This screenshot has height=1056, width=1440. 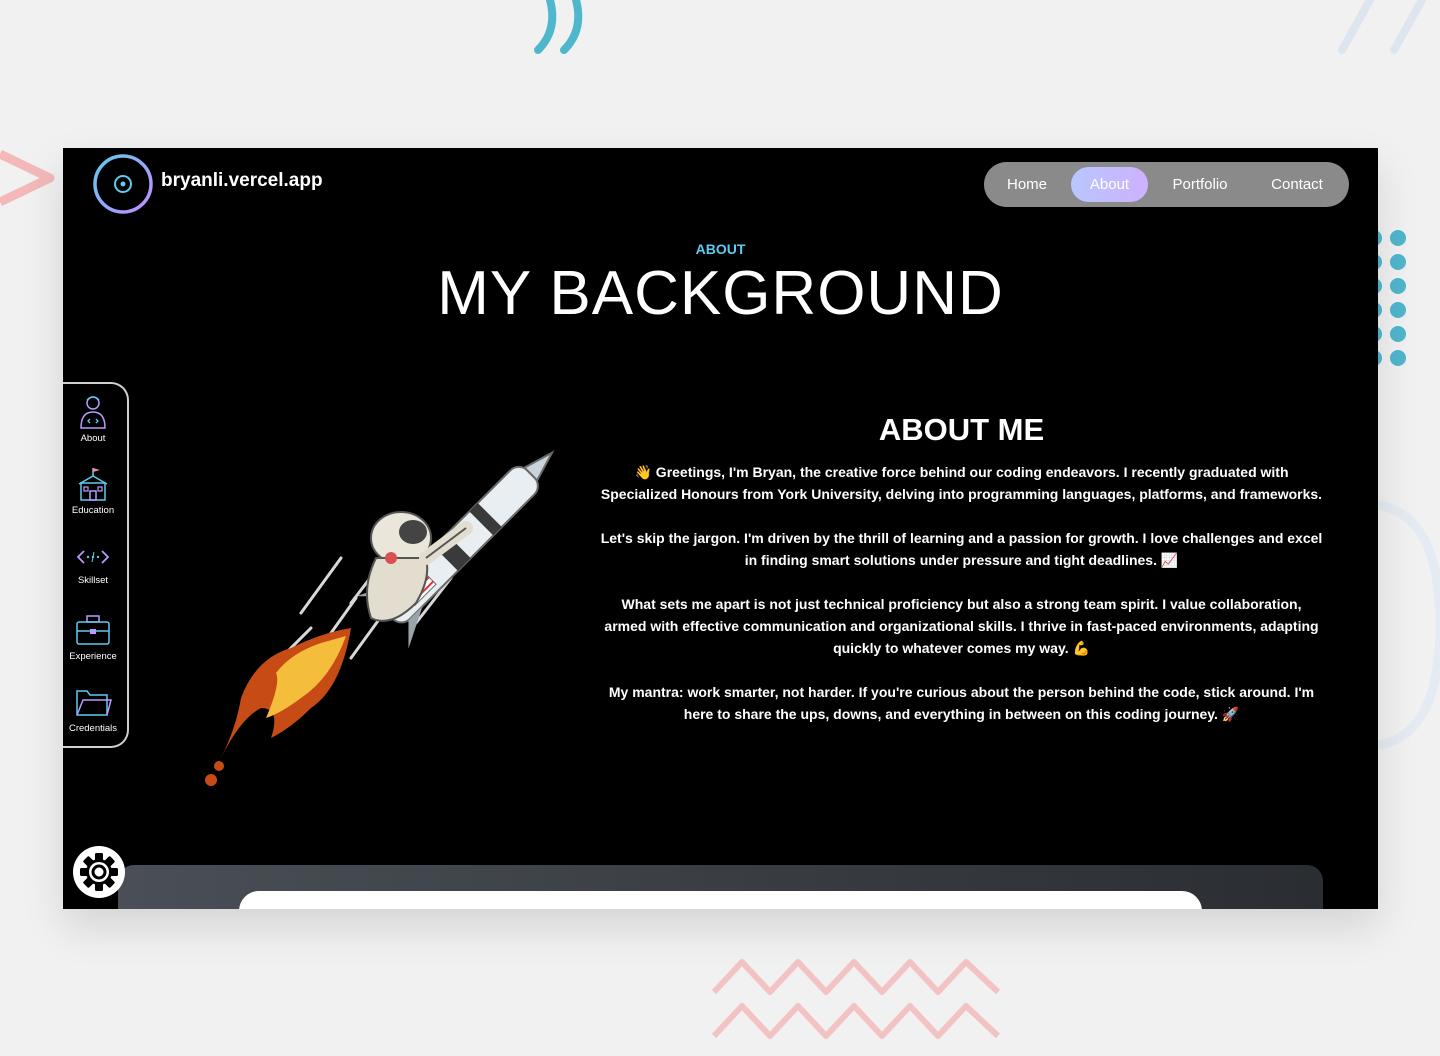 I want to click on folder-icon, so click(x=94, y=703).